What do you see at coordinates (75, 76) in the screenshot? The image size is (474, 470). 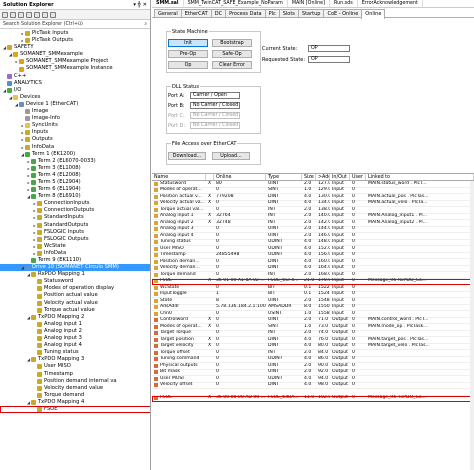 I see `tree-item: C++` at bounding box center [75, 76].